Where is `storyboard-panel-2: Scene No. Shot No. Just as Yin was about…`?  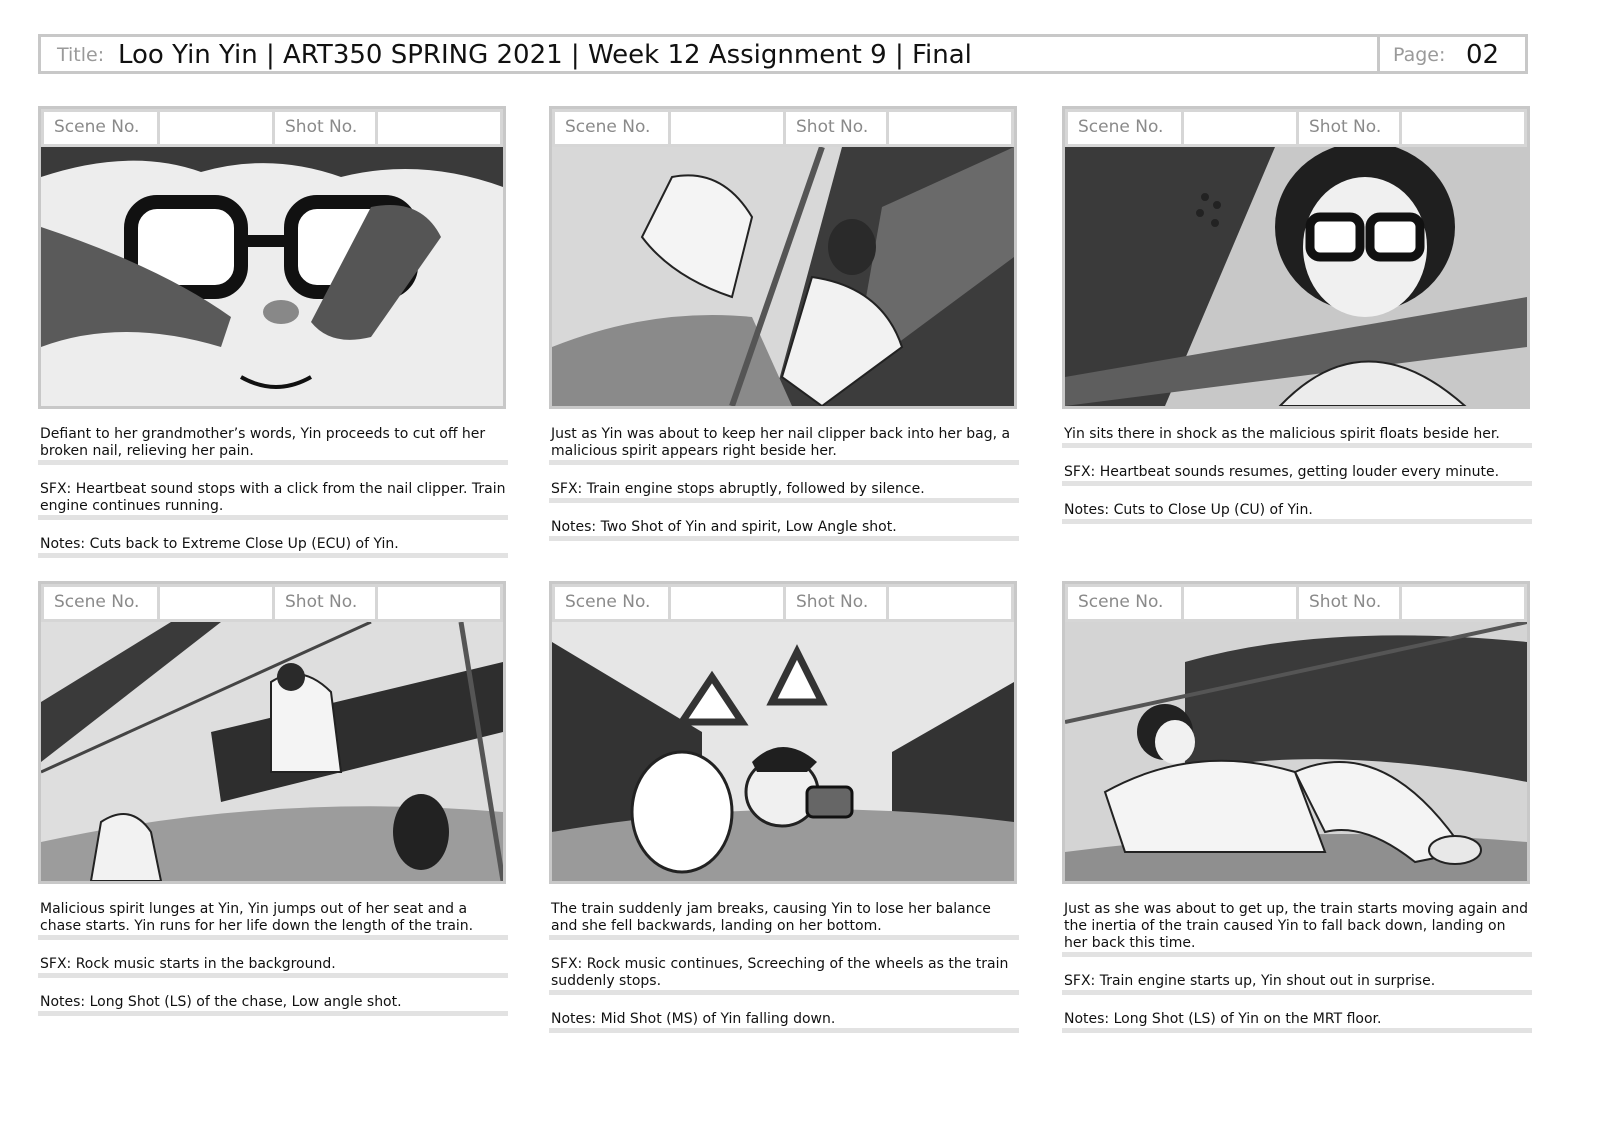
storyboard-panel-2: Scene No. Shot No. Just as Yin was about… is located at coordinates (784, 323).